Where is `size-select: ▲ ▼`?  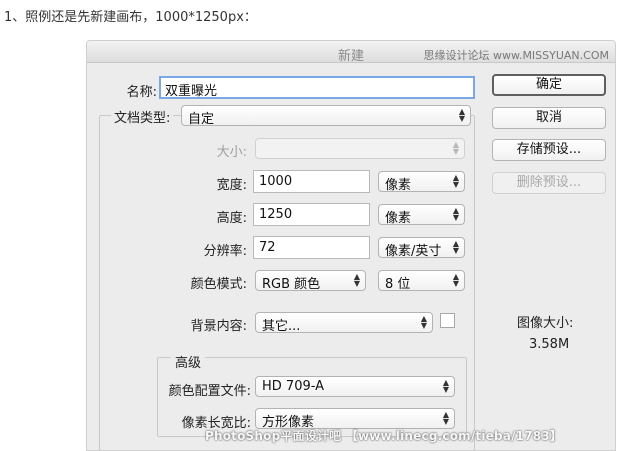
size-select: ▲ ▼ is located at coordinates (360, 148).